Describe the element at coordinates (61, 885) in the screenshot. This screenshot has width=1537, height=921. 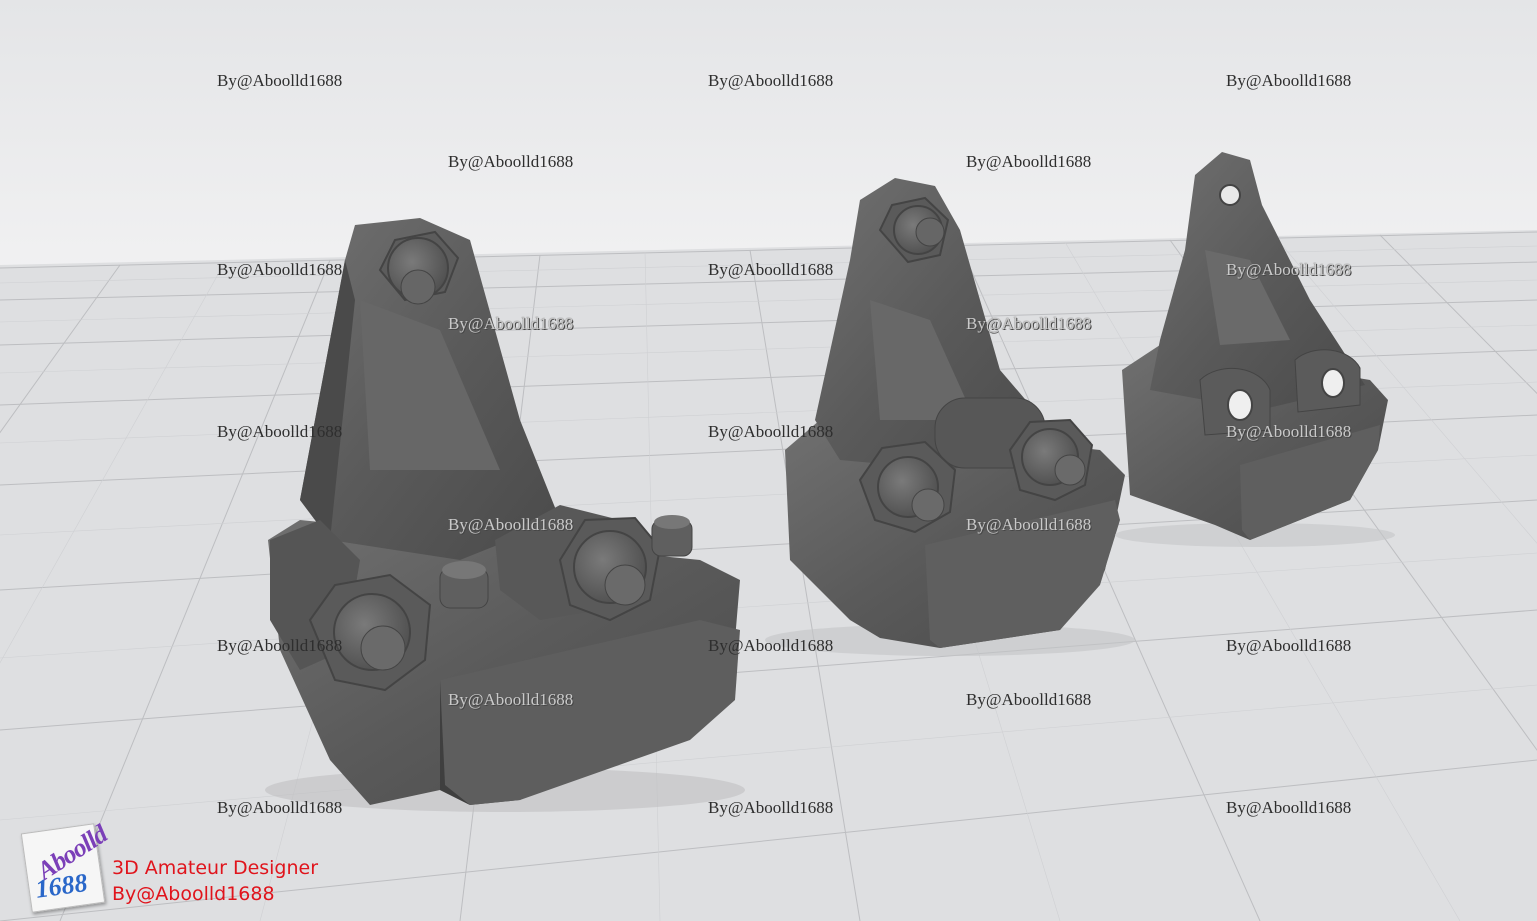
I see `logo-number: 1688` at that location.